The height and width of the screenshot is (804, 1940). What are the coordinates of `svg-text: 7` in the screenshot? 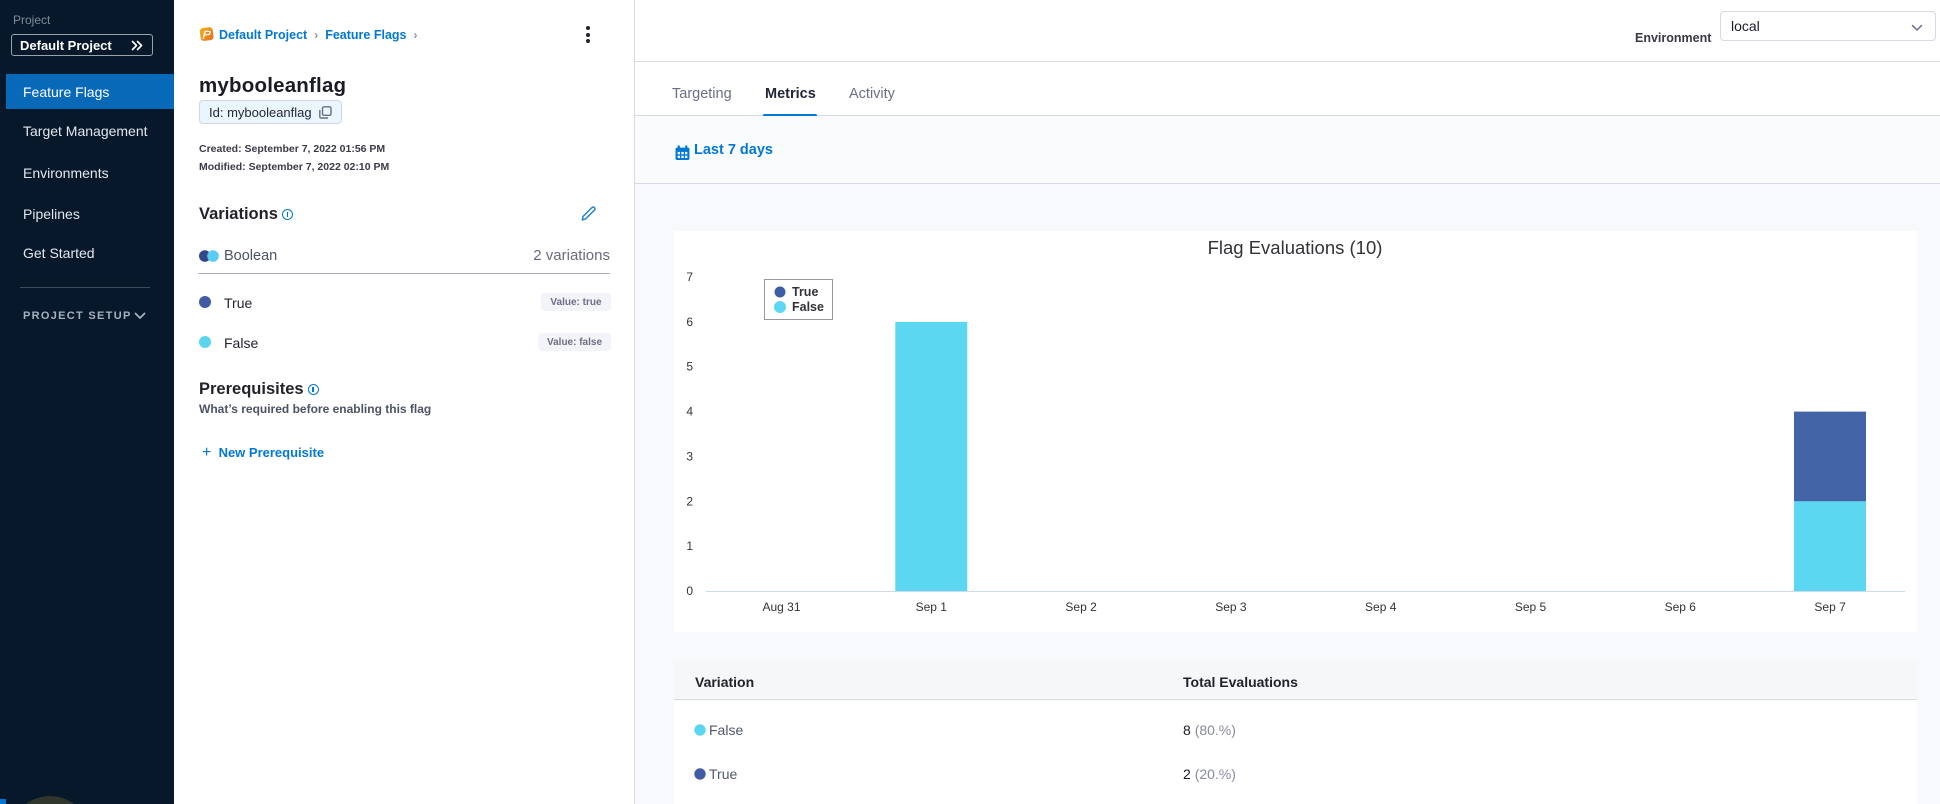 It's located at (689, 277).